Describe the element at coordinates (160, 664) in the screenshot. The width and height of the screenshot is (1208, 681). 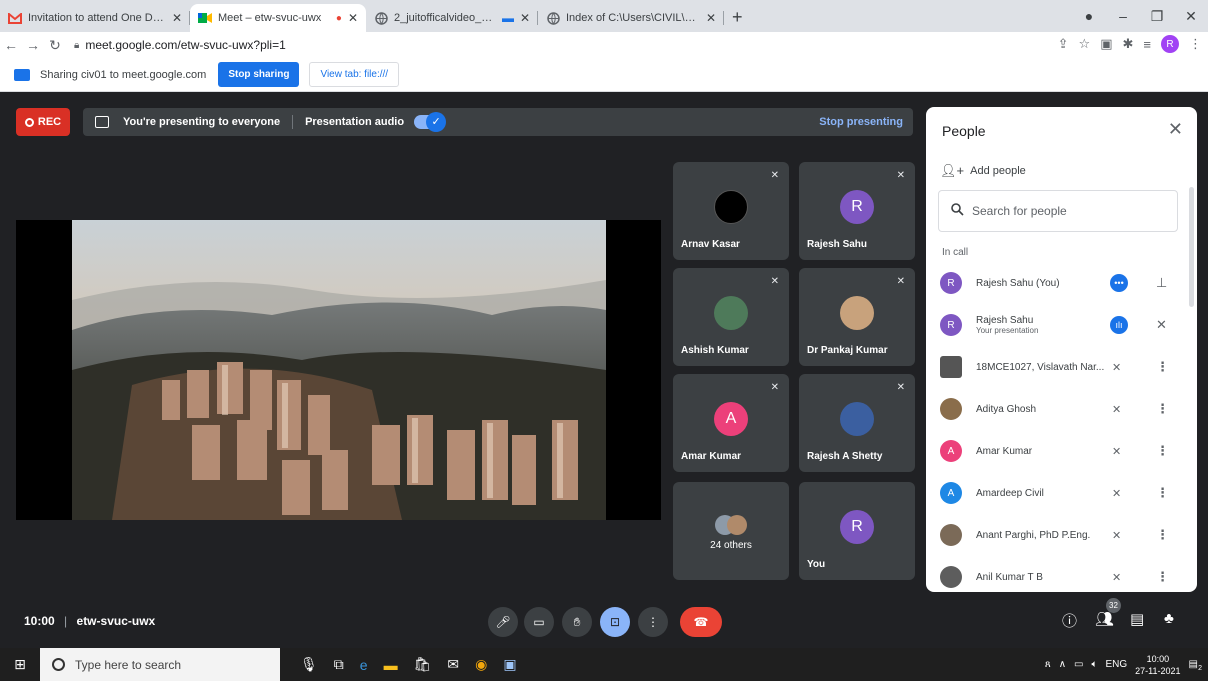
I see `taskbar-search: Type here to search` at that location.